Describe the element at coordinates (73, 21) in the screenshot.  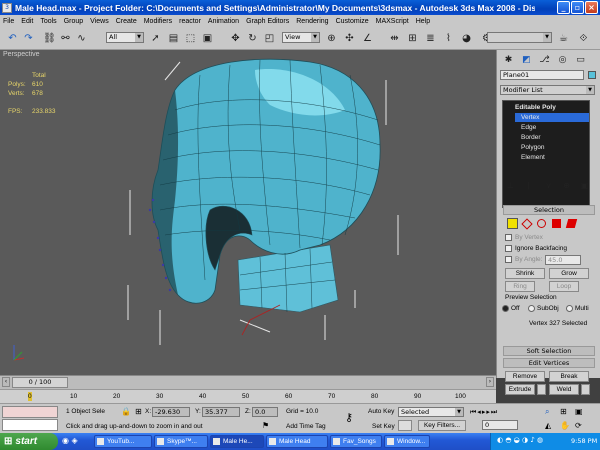
I see `menu-group: Group` at that location.